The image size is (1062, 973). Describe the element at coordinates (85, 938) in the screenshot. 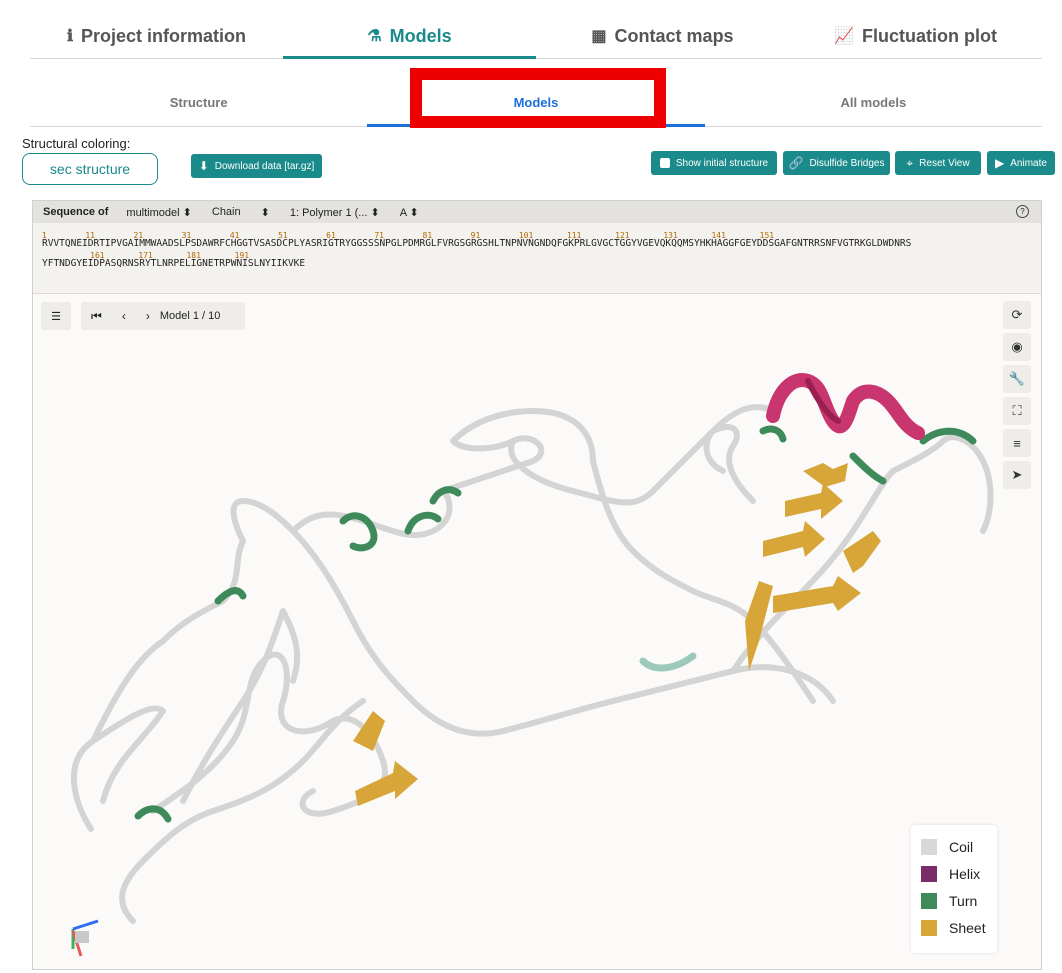

I see `axes-gizmo` at that location.